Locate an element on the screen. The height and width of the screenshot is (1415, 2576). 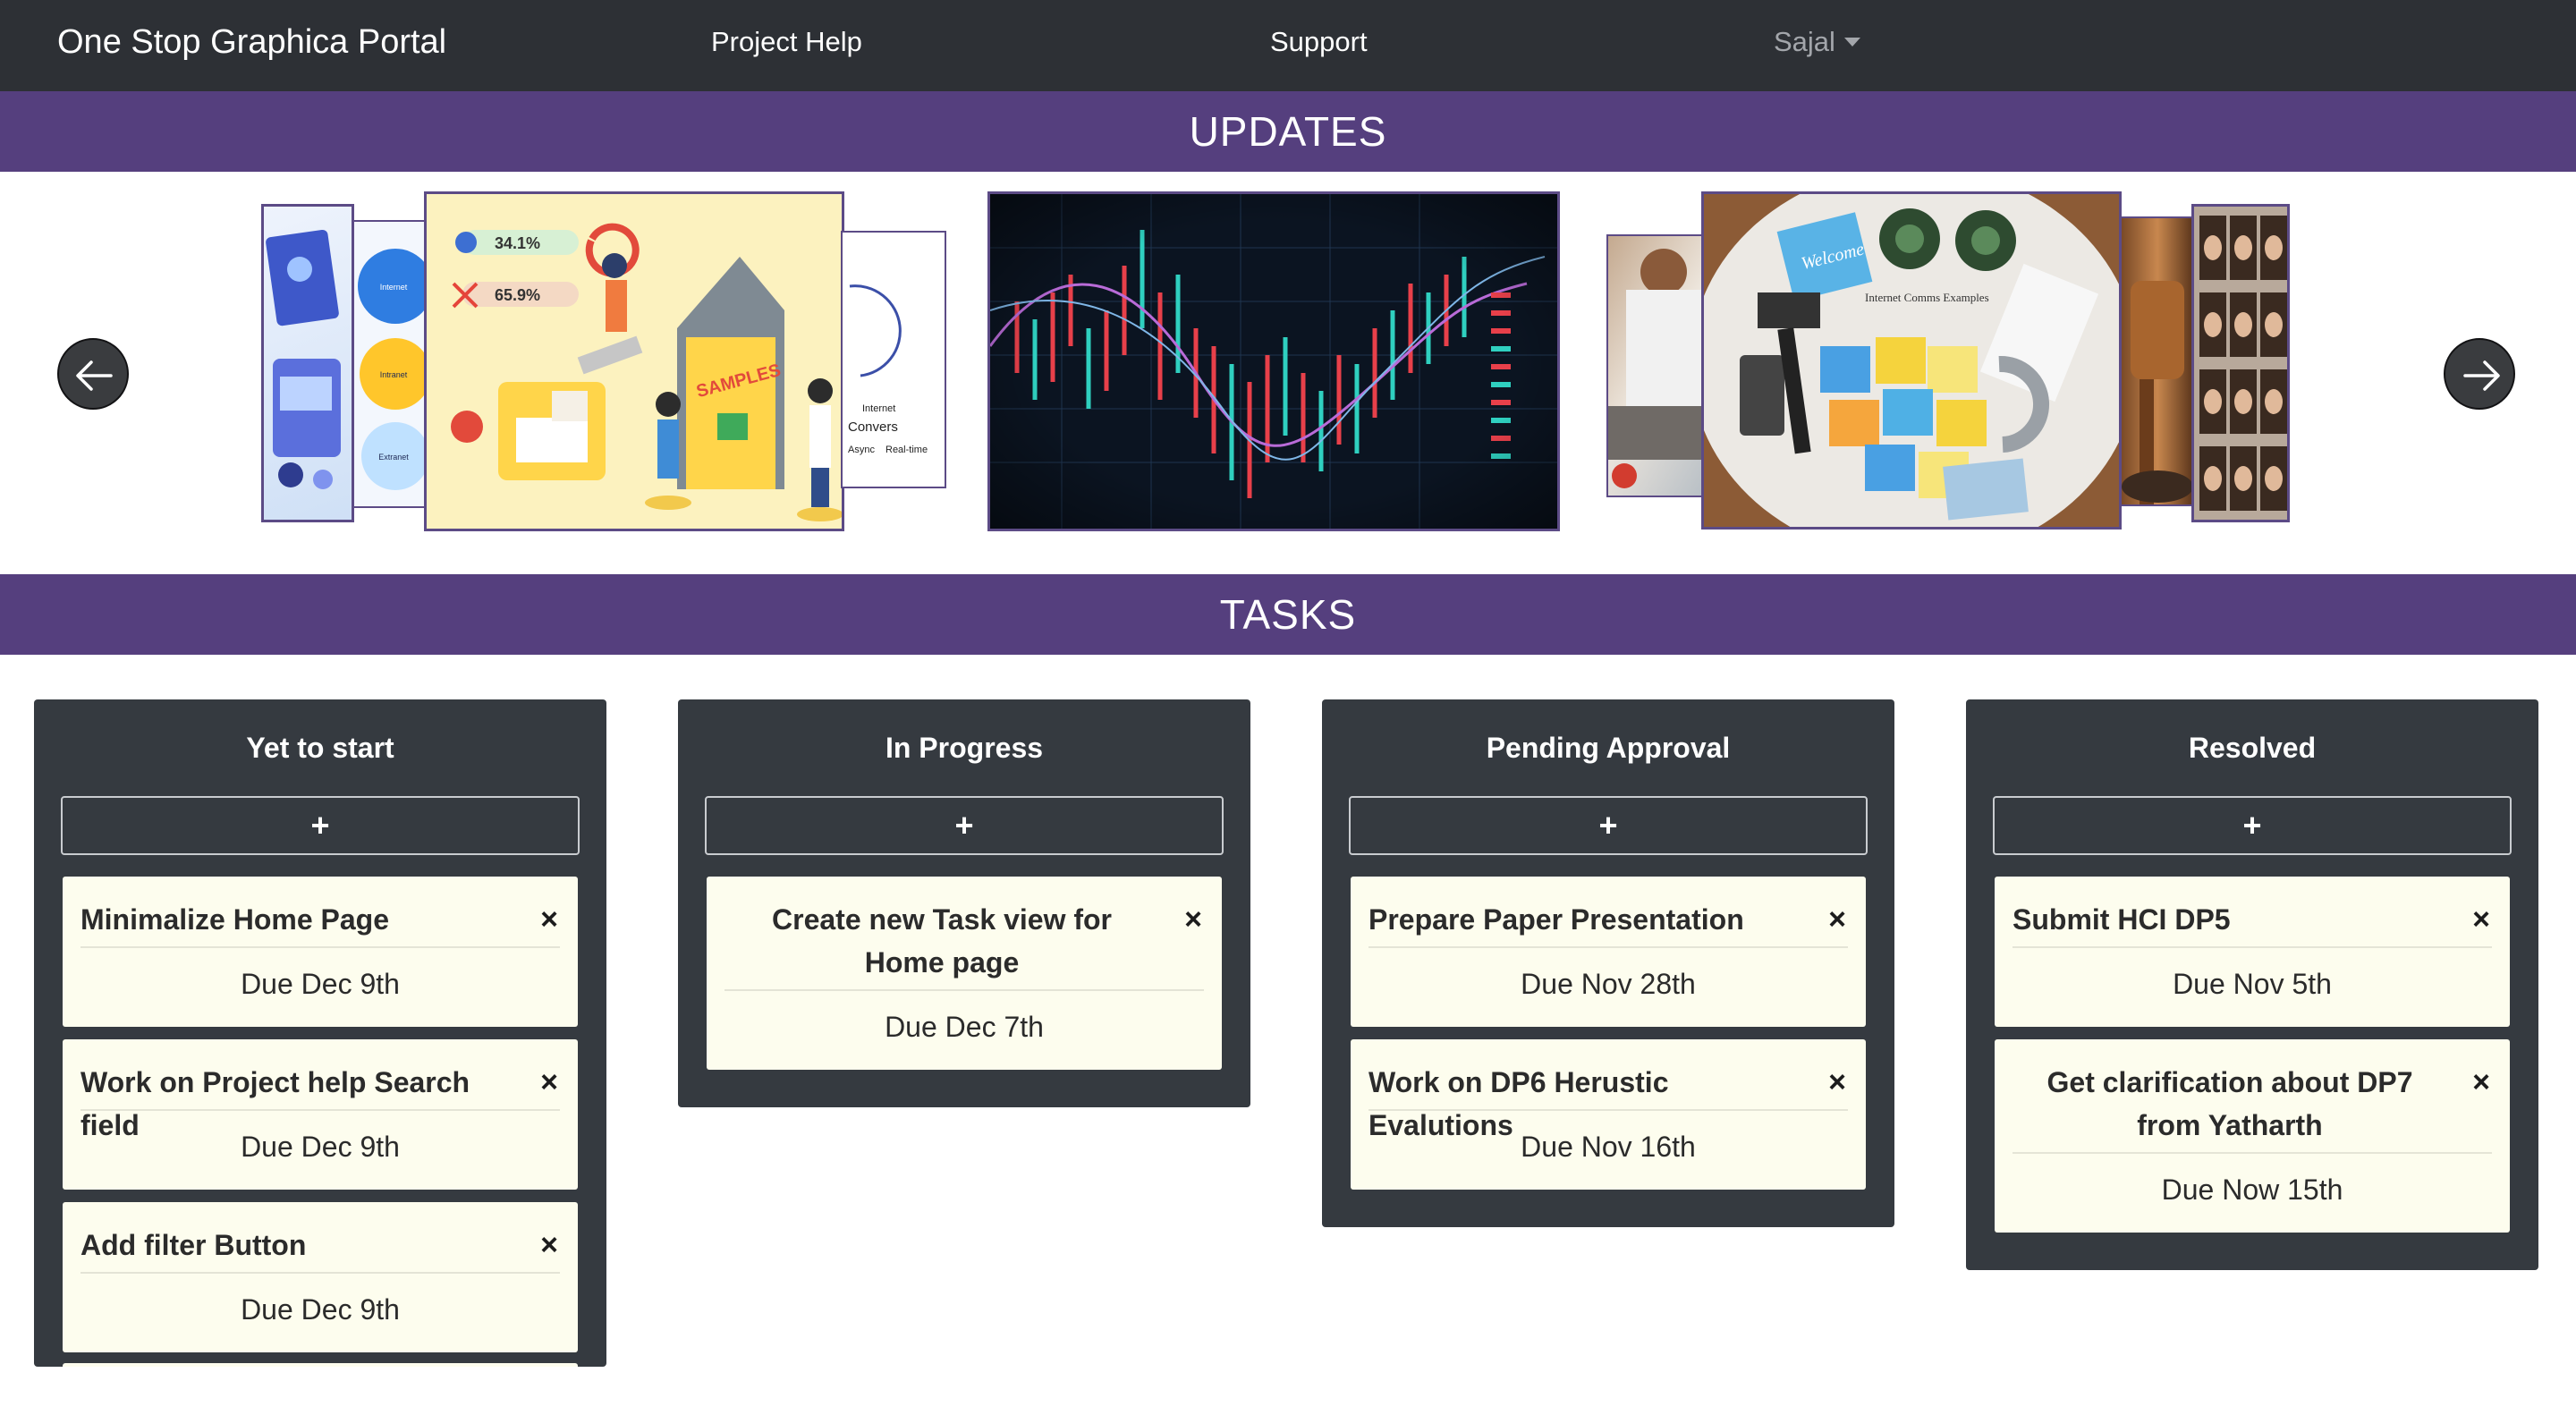
carousel-slide-faces-grid is located at coordinates (2240, 363).